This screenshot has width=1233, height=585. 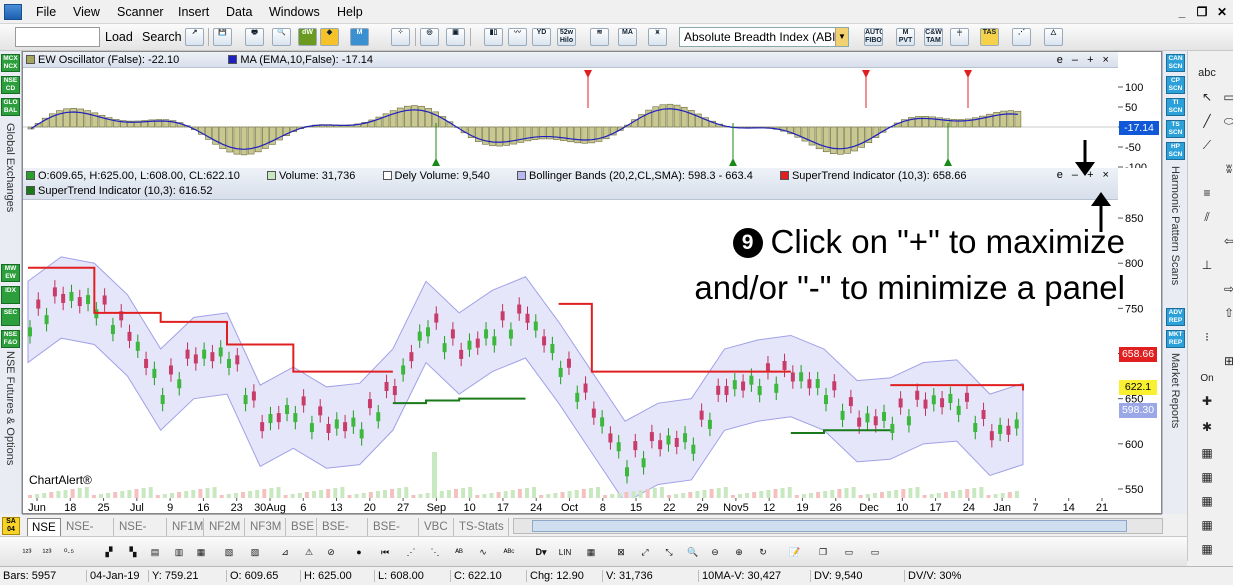 What do you see at coordinates (541, 552) in the screenshot?
I see `d-icon: D▾` at bounding box center [541, 552].